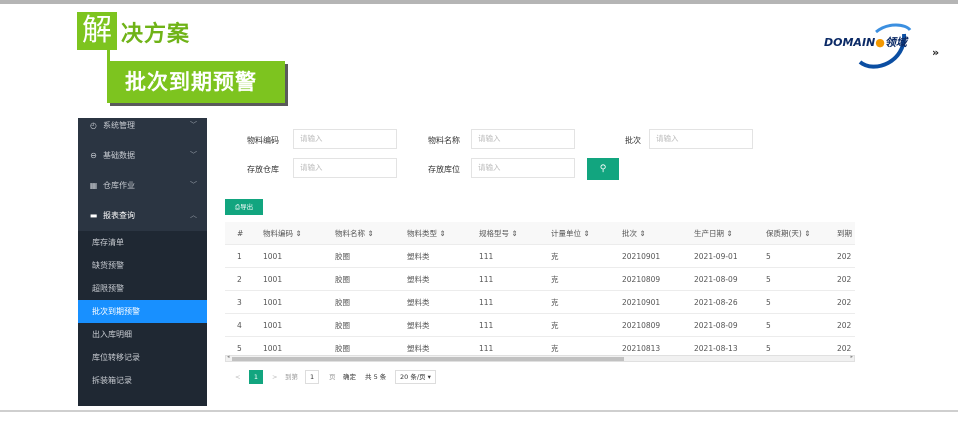 This screenshot has height=422, width=958. Describe the element at coordinates (851, 357) in the screenshot. I see `scroll-right-icon: ▸` at that location.